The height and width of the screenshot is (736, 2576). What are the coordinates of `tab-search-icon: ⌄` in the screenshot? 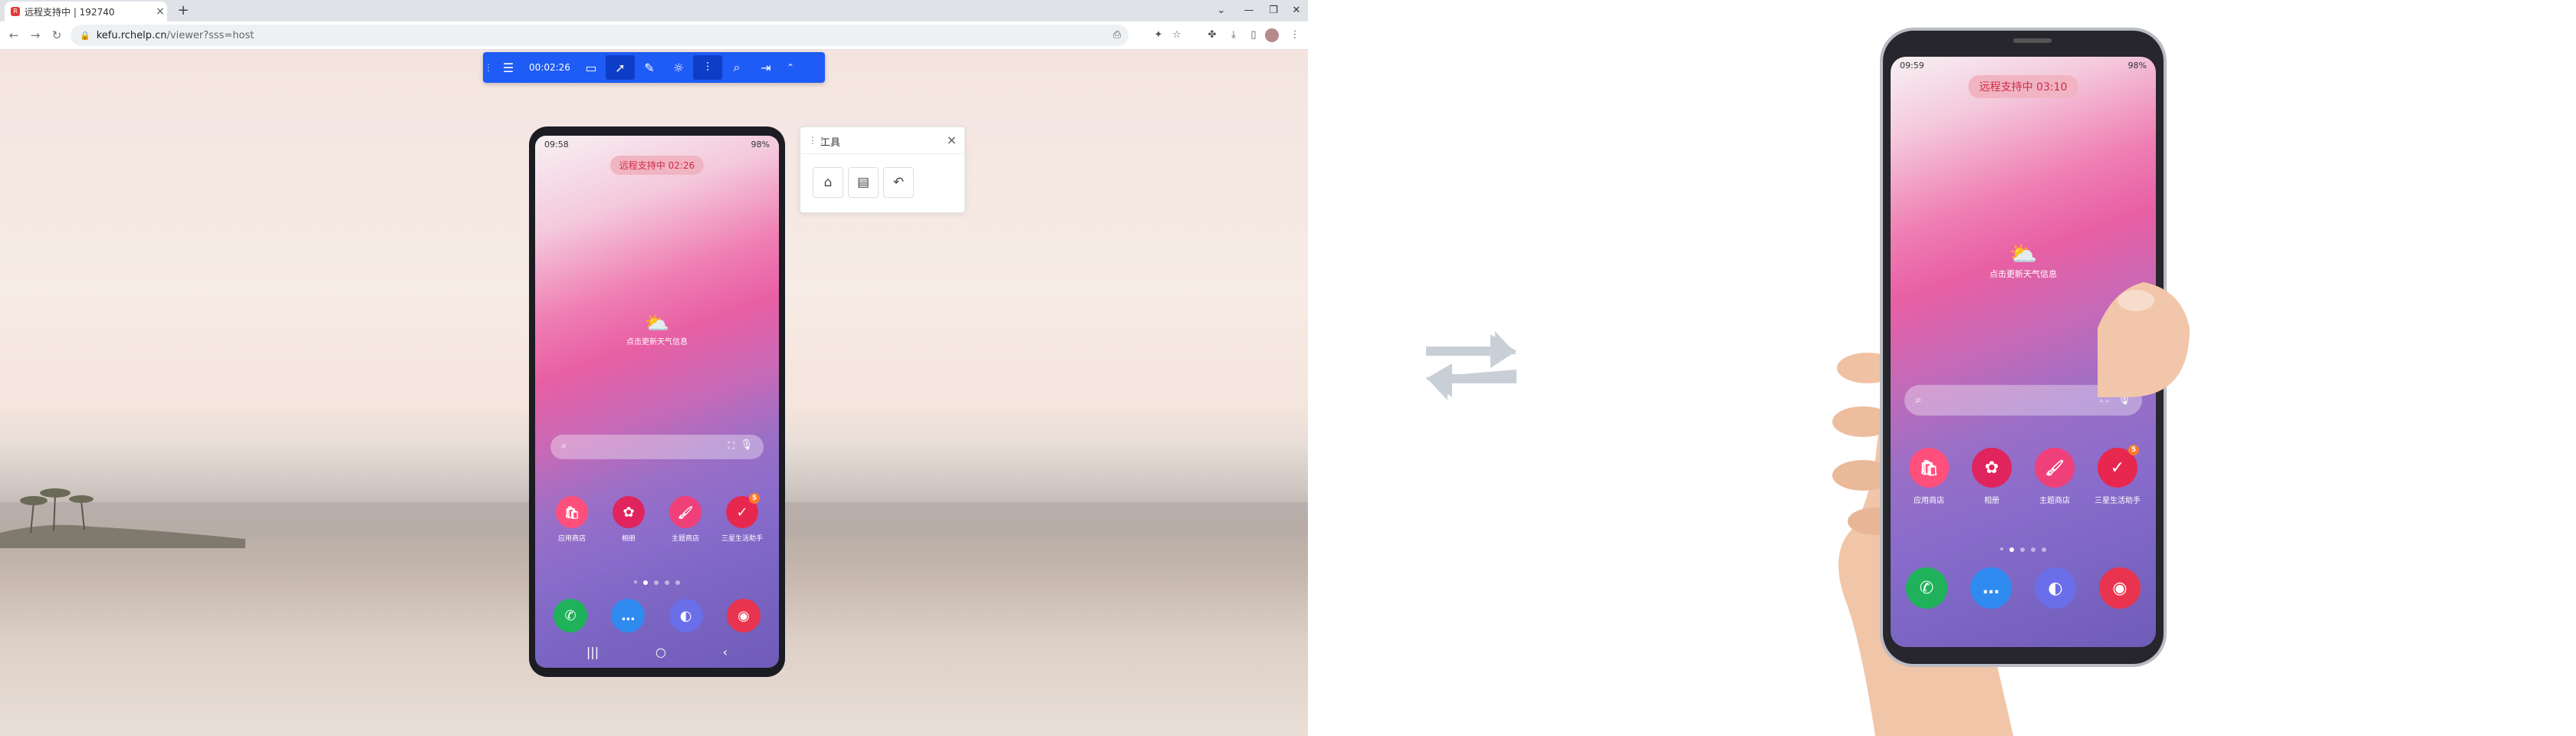 It's located at (1222, 10).